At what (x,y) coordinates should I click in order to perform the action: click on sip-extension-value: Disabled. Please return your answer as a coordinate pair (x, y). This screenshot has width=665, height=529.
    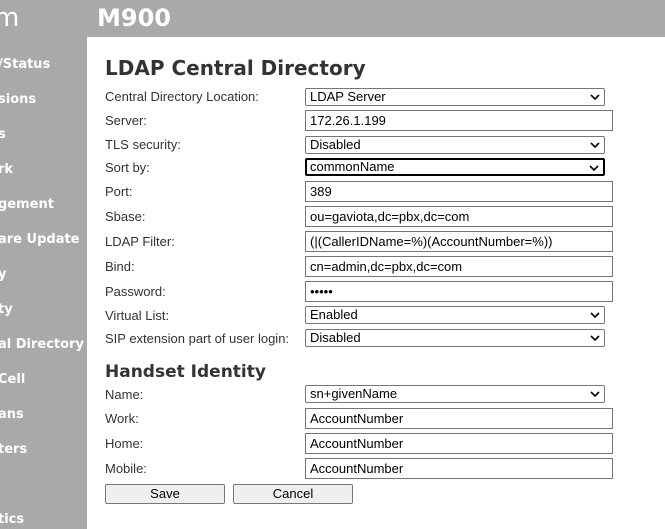
    Looking at the image, I should click on (335, 337).